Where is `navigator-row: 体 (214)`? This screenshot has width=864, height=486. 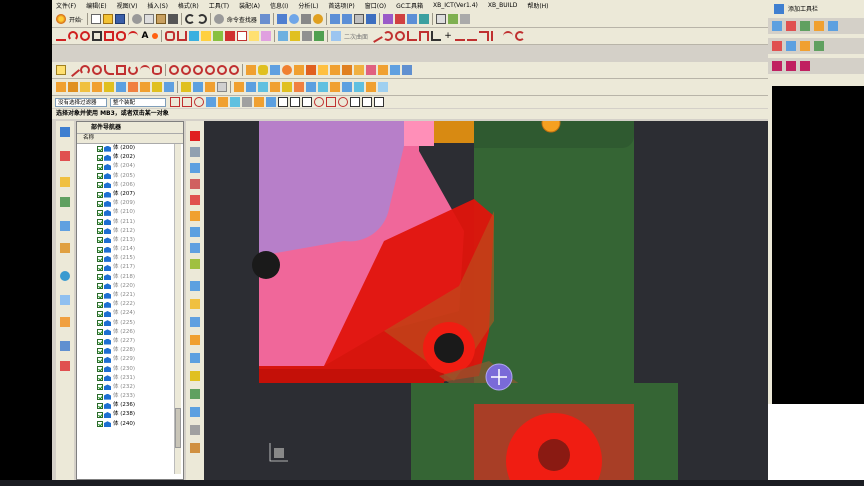 navigator-row: 体 (214) is located at coordinates (130, 249).